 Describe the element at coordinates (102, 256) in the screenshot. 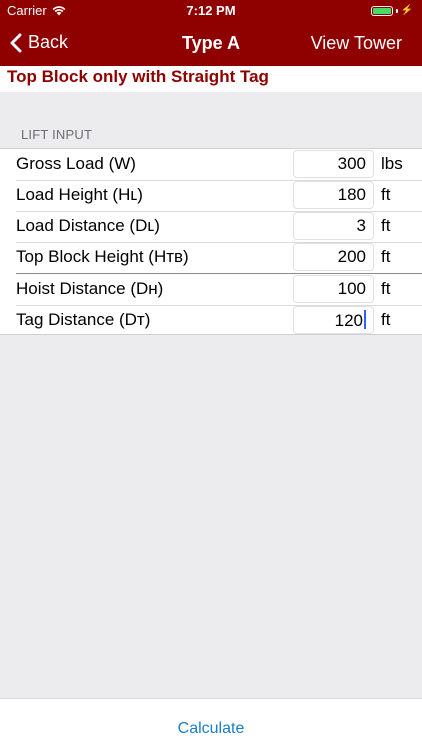

I see `top-block-height-label: Top Block Height (Hᴛʙ)` at that location.